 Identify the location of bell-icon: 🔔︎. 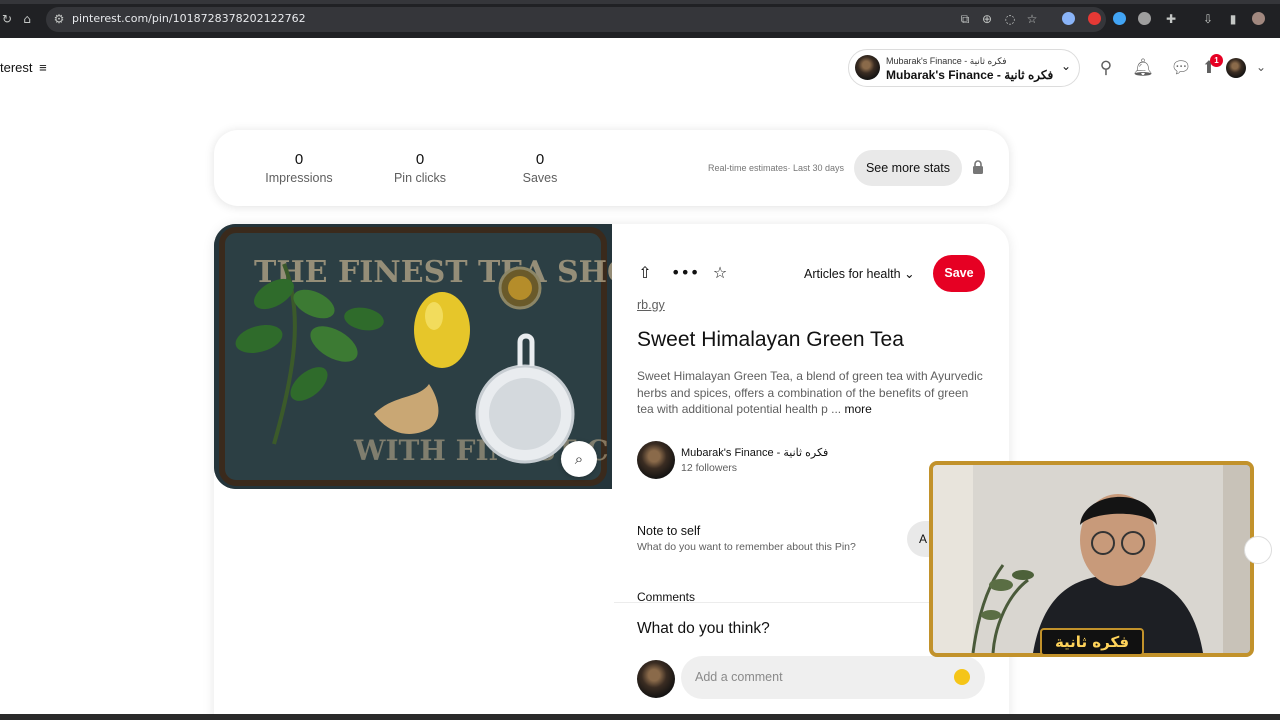
(1143, 68).